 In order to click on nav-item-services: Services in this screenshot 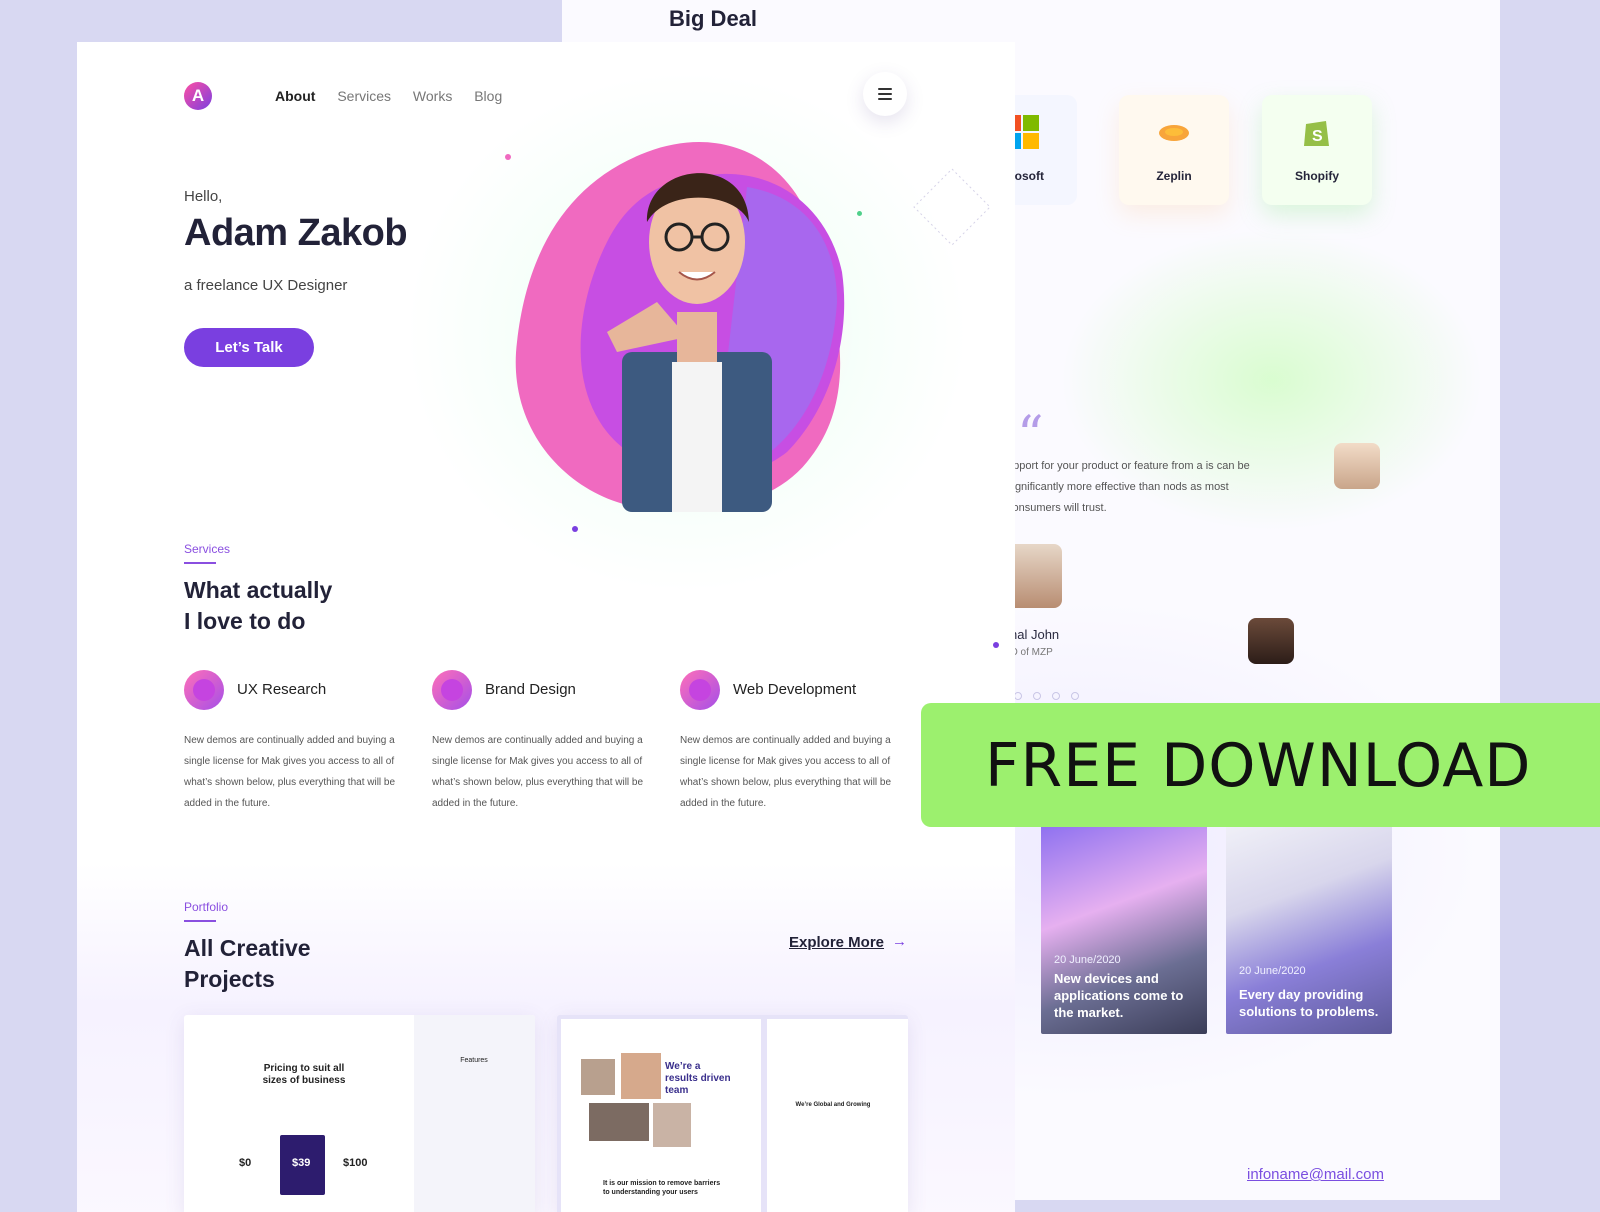, I will do `click(364, 96)`.